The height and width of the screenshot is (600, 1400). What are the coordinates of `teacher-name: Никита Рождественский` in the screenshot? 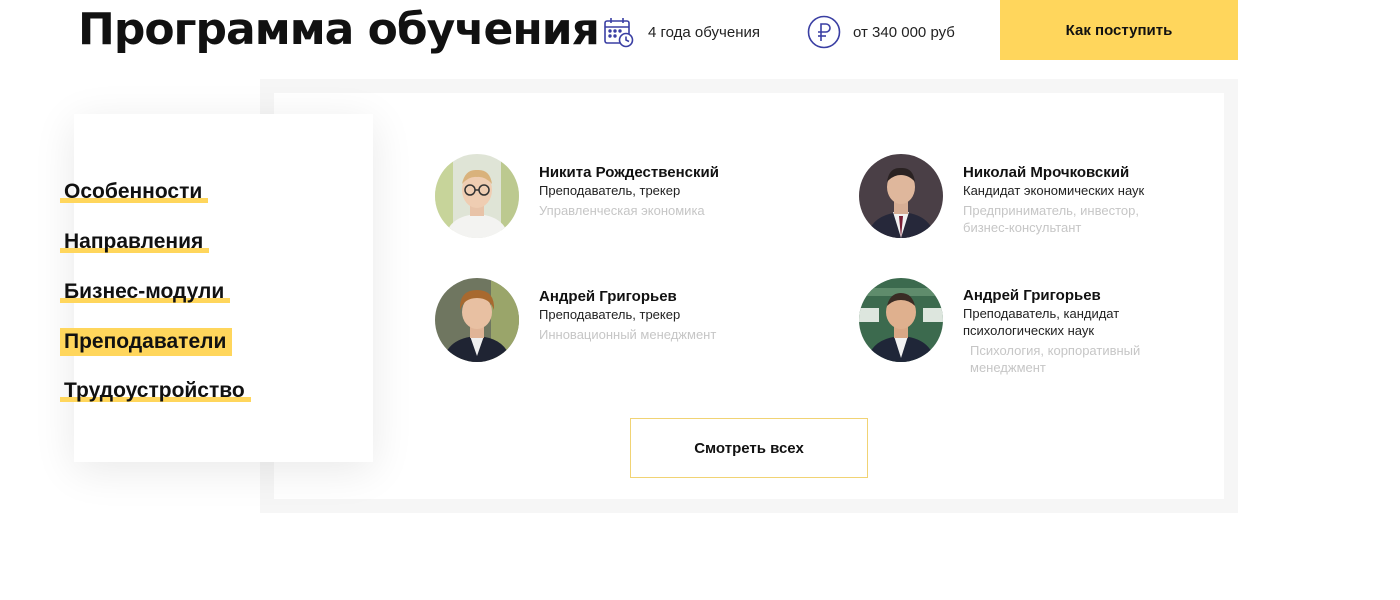 It's located at (629, 172).